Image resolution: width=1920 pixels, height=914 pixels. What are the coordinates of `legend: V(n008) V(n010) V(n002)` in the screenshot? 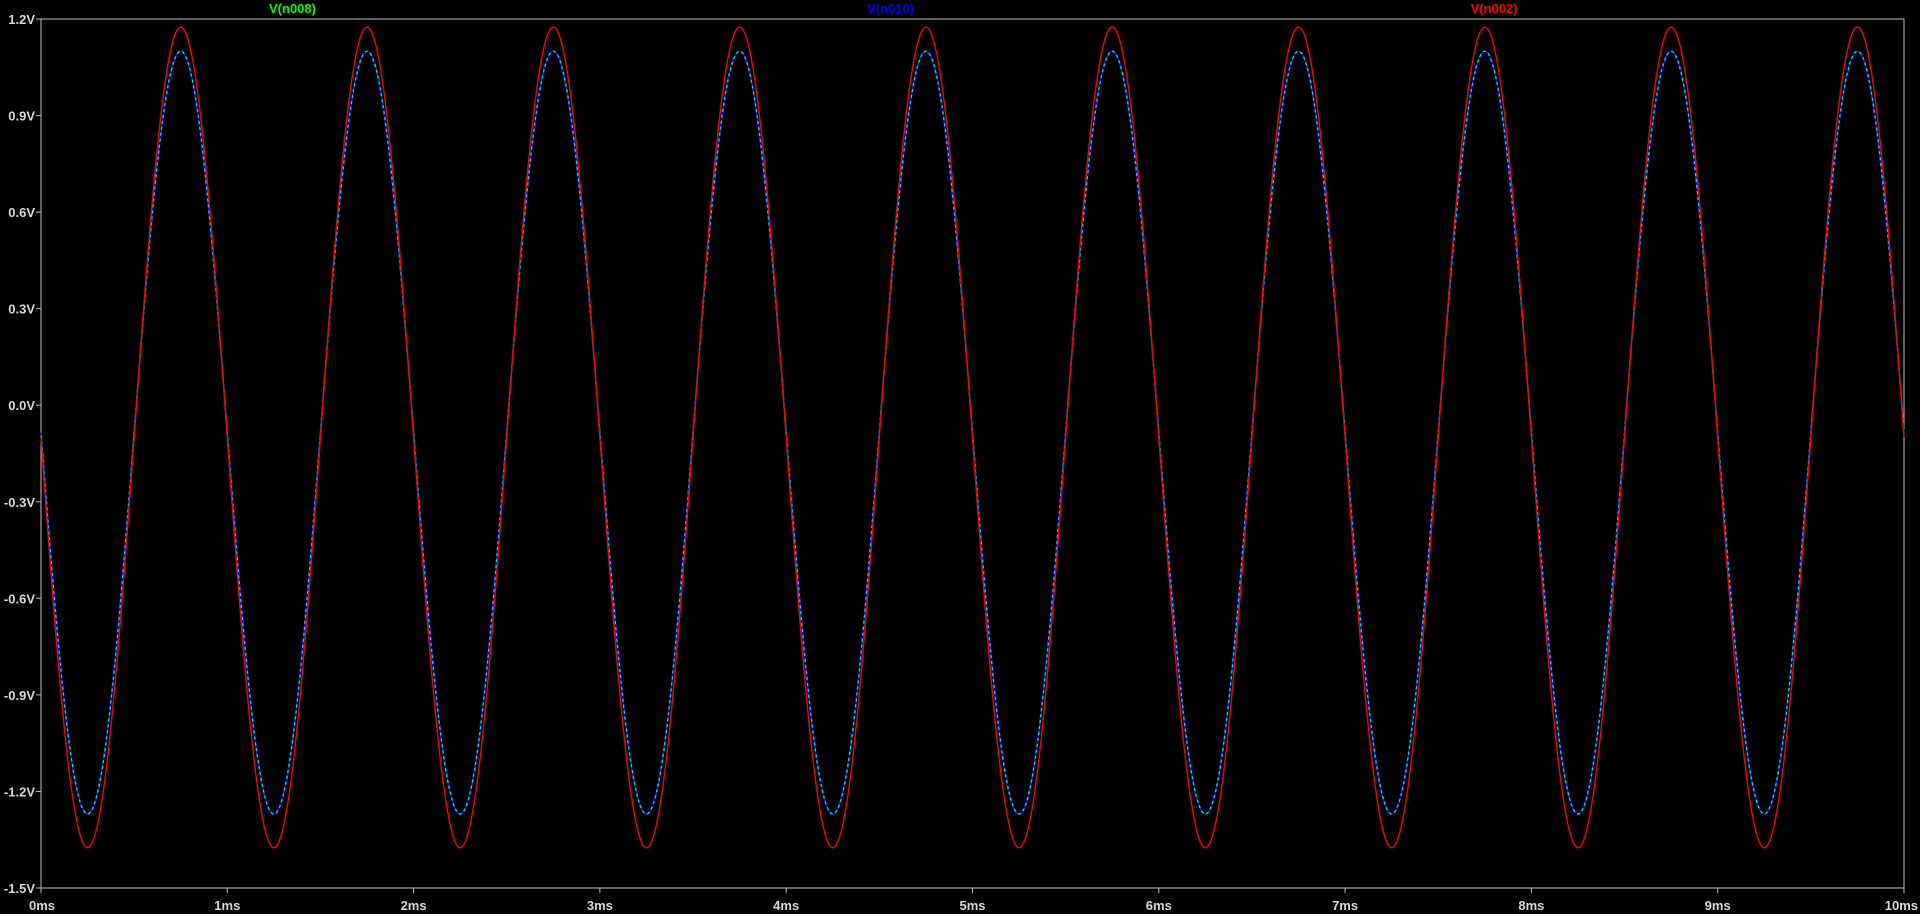 It's located at (893, 8).